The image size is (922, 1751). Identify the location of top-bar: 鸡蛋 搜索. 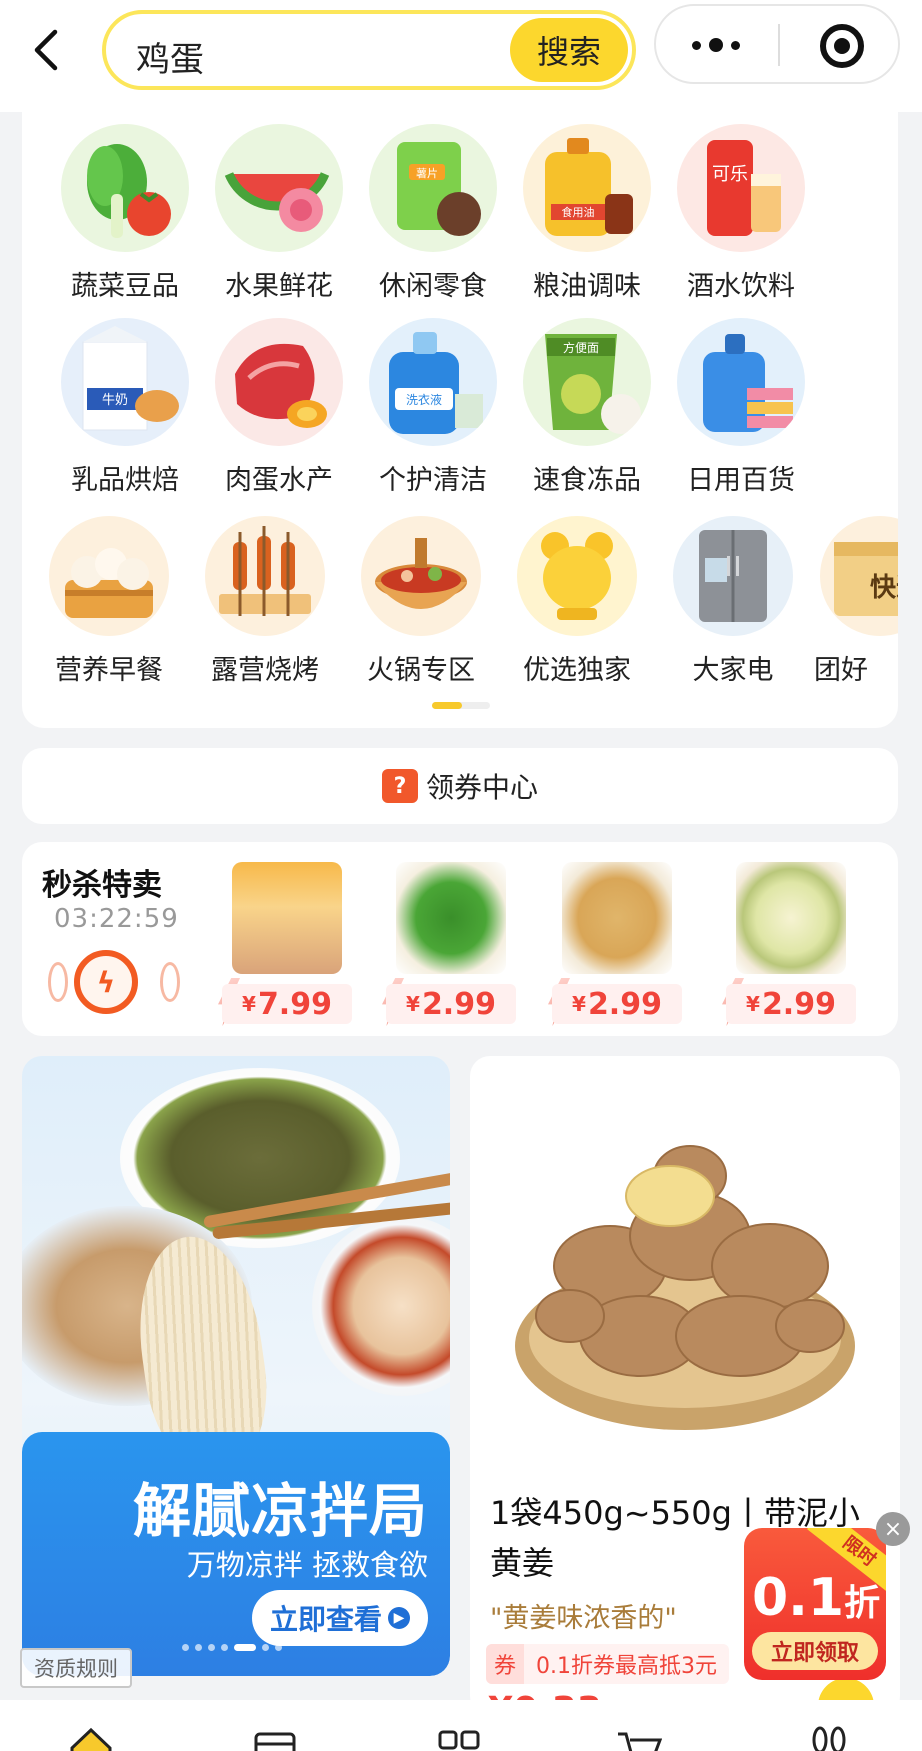
(461, 56).